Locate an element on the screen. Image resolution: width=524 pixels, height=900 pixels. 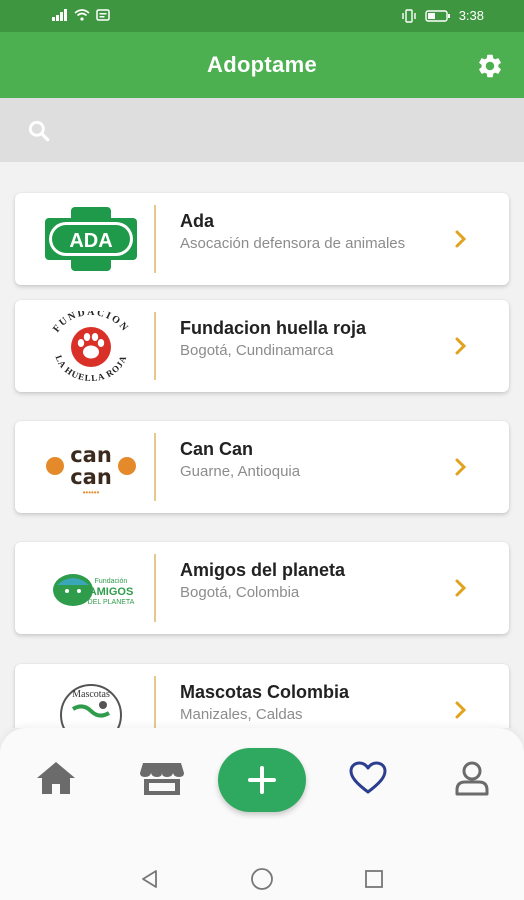
status-left is located at coordinates (81, 15).